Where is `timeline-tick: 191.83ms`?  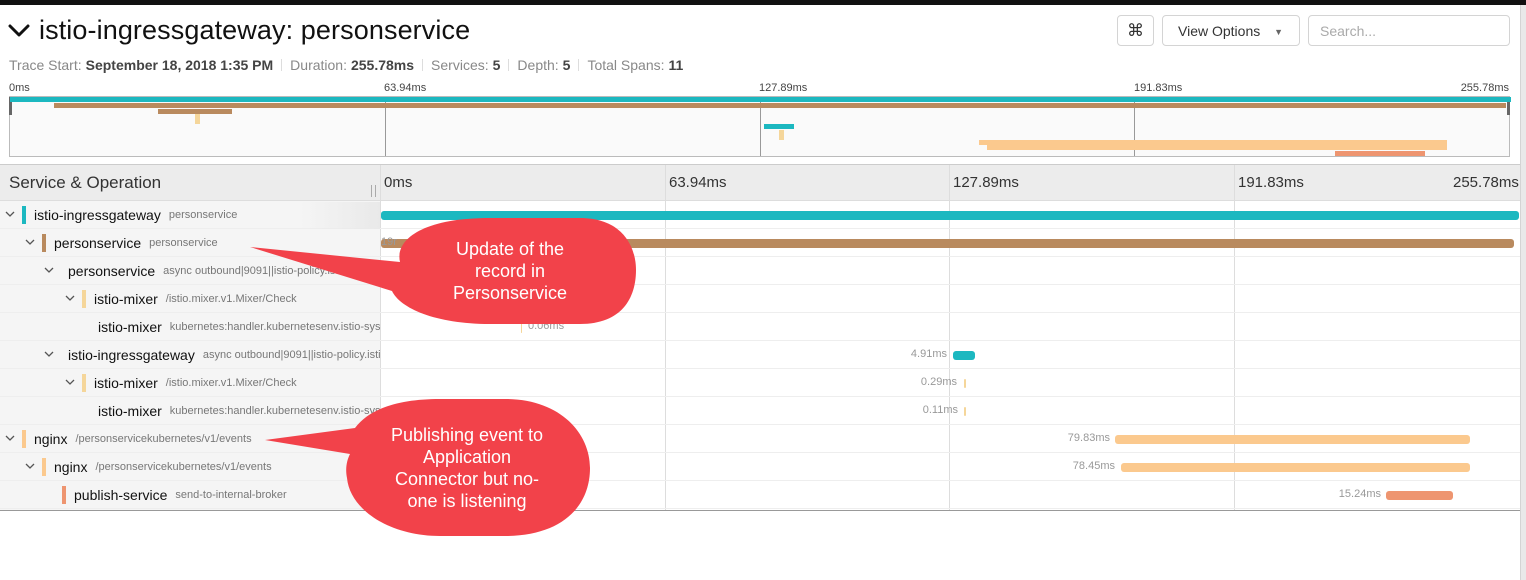 timeline-tick: 191.83ms is located at coordinates (1271, 182).